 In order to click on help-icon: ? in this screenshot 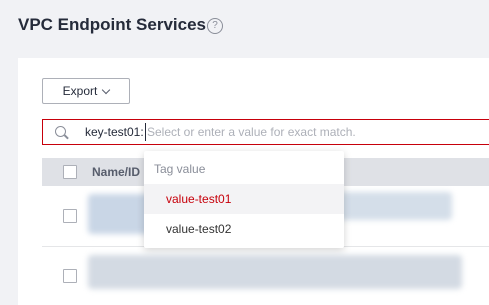, I will do `click(215, 26)`.